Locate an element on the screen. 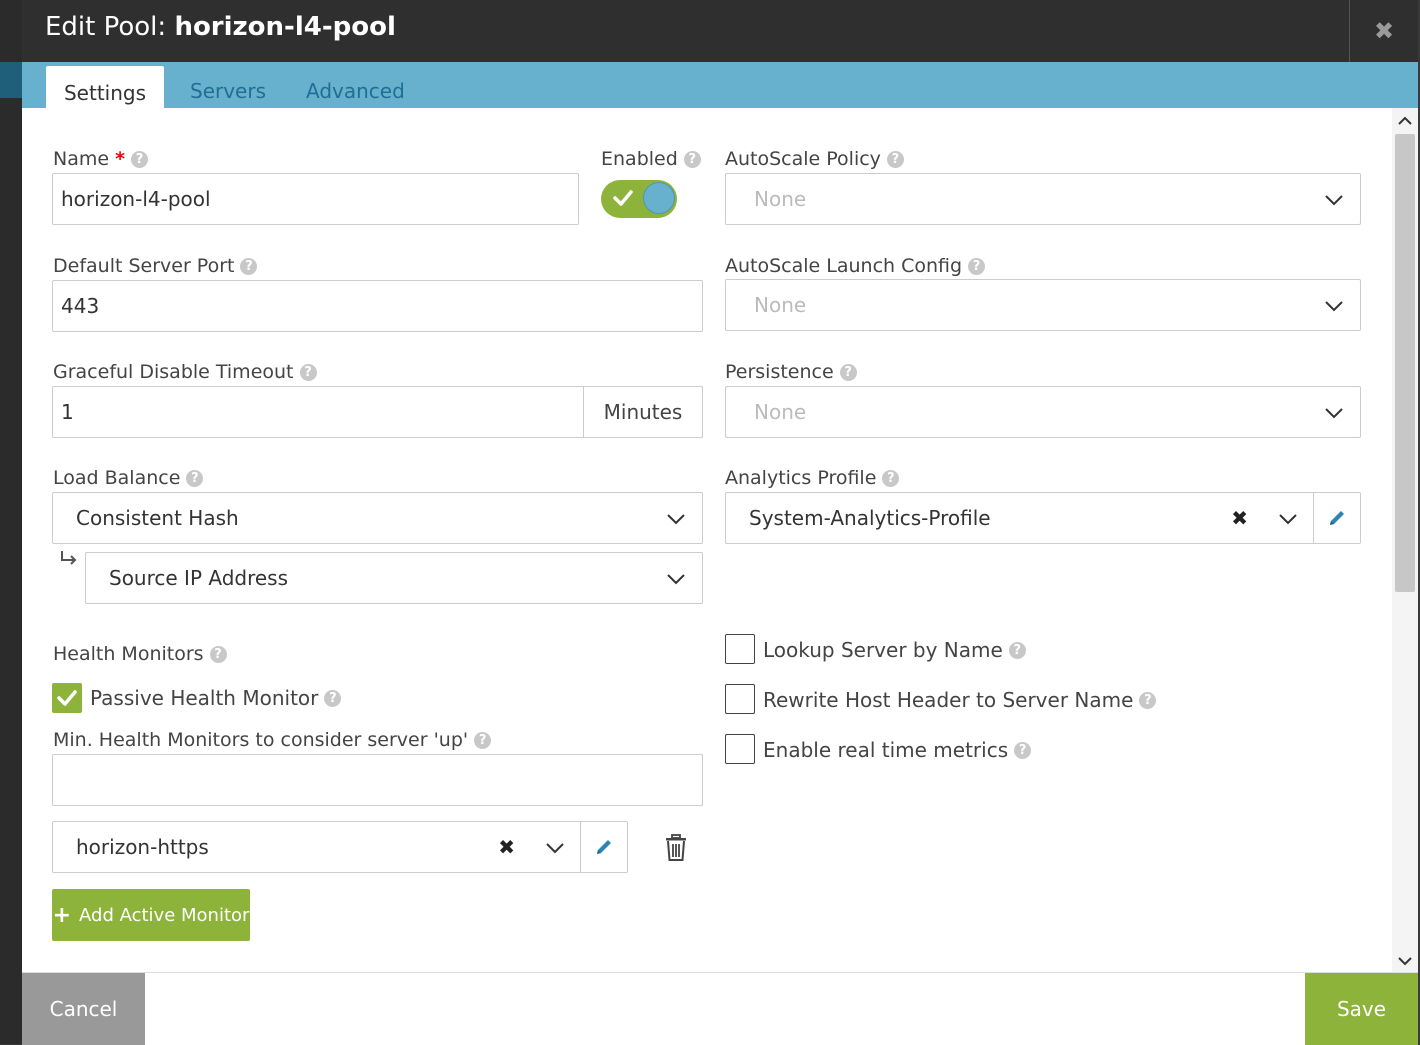  add-active-monitor-button: + Add Active Monitor is located at coordinates (151, 915).